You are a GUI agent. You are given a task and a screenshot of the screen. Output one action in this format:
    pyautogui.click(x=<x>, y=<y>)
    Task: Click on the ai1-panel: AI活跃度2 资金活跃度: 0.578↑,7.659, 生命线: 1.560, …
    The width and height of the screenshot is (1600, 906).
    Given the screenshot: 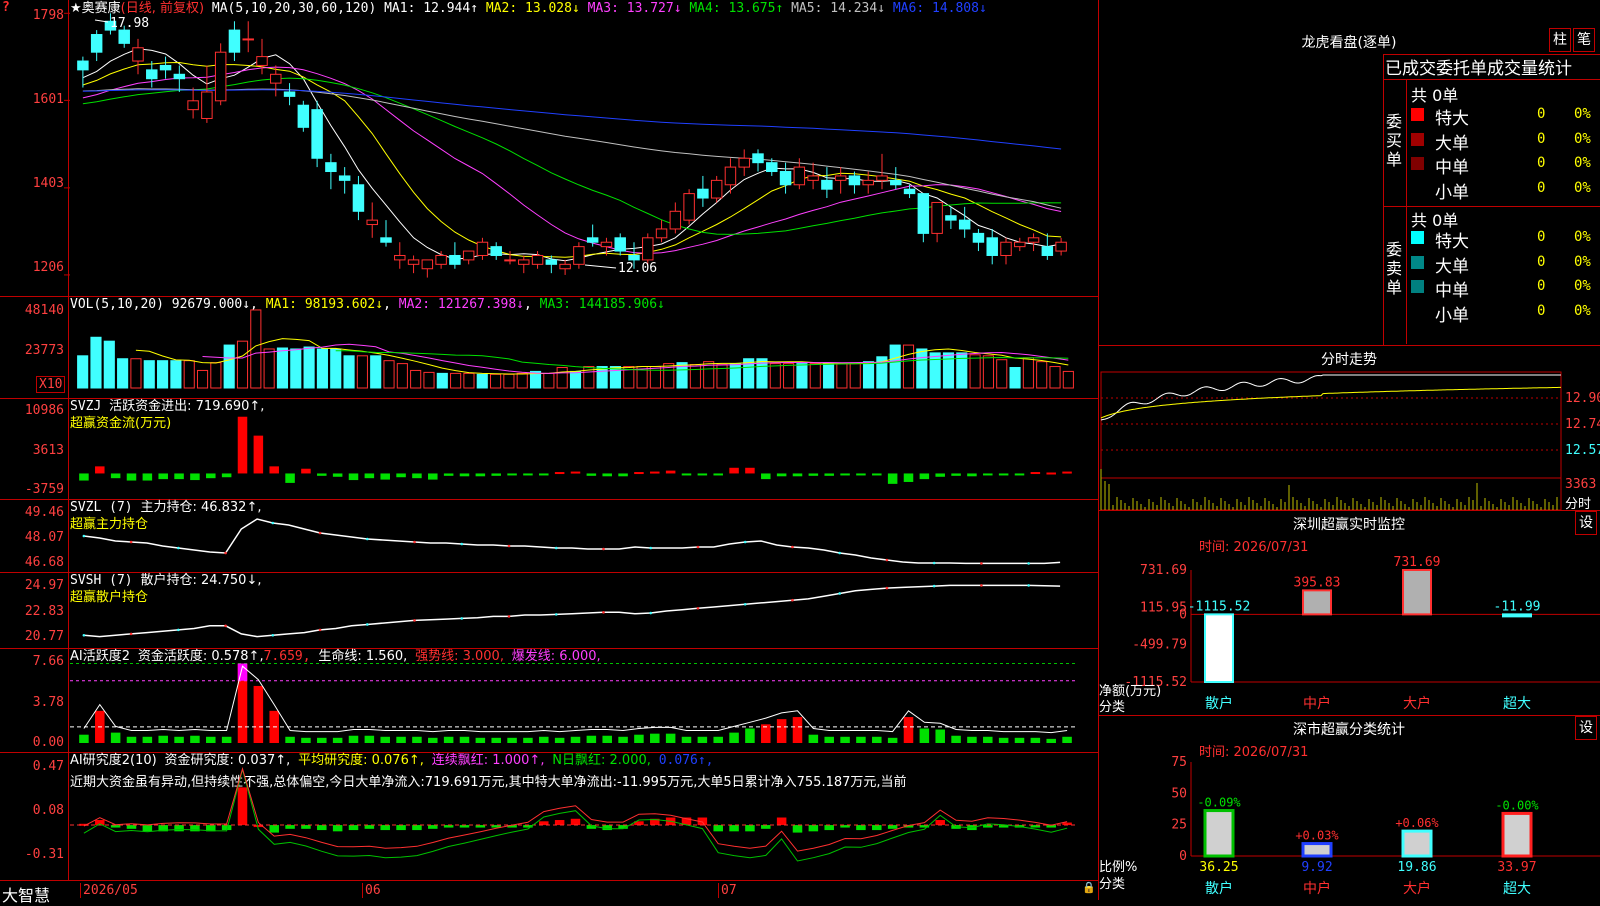 What is the action you would take?
    pyautogui.click(x=549, y=700)
    